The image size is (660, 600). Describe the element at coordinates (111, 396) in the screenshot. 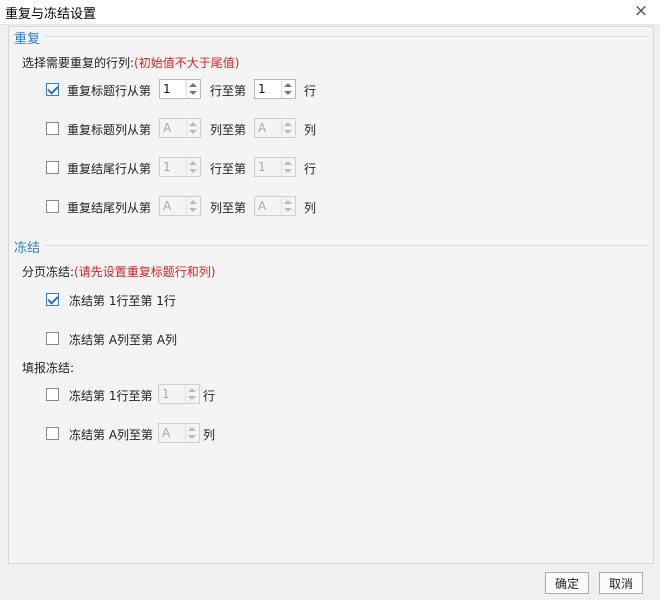

I see `fill-freeze-rows-label: 冻结第 1行至第` at that location.